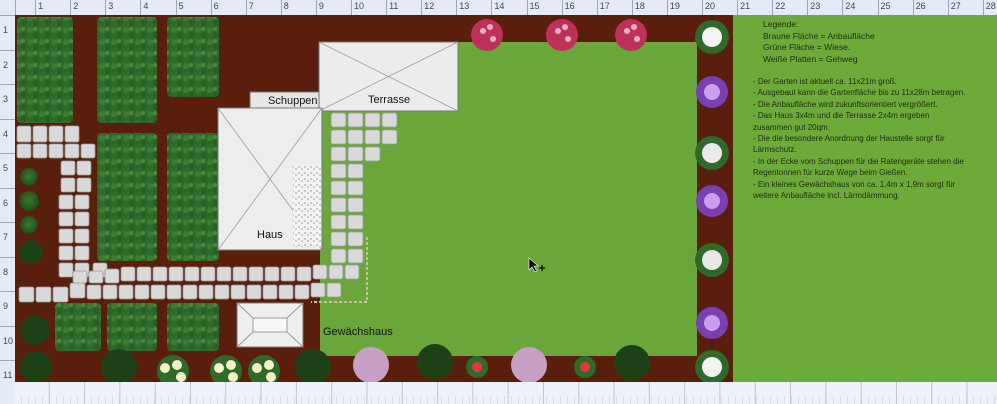 Image resolution: width=997 pixels, height=404 pixels. Describe the element at coordinates (830, 173) in the screenshot. I see `note-line: Regentonnen für kurze Wege beim Gießen.` at that location.